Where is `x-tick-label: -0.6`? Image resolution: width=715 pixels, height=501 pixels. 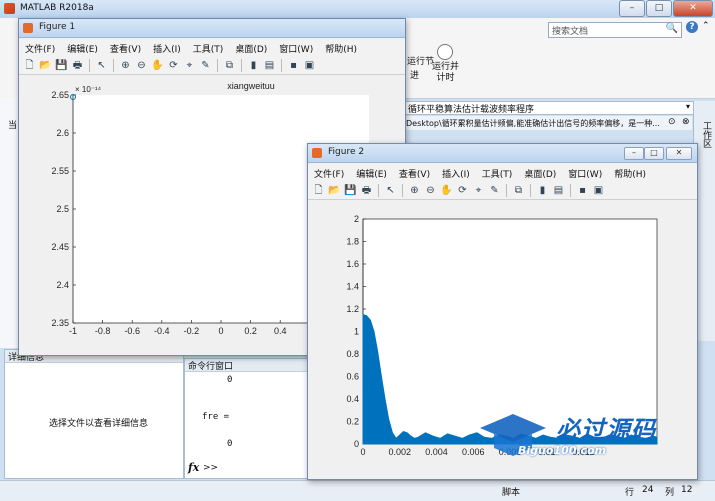 x-tick-label: -0.6 is located at coordinates (132, 331).